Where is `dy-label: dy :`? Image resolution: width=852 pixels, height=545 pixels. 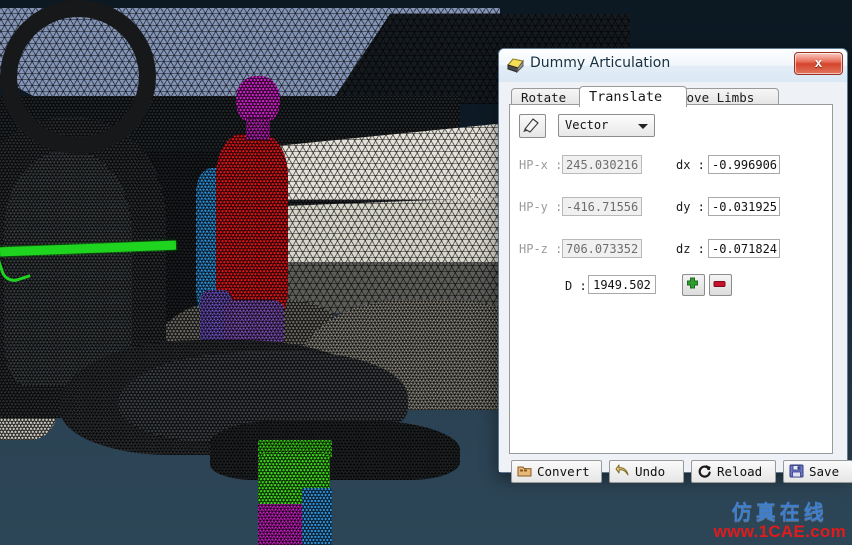
dy-label: dy : is located at coordinates (690, 207).